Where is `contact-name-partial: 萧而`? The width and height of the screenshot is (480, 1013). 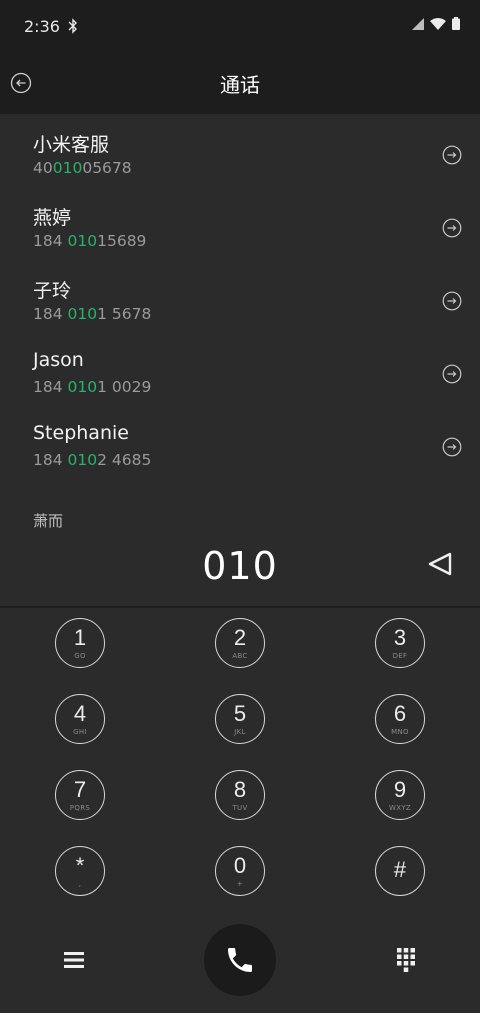
contact-name-partial: 萧而 is located at coordinates (48, 519).